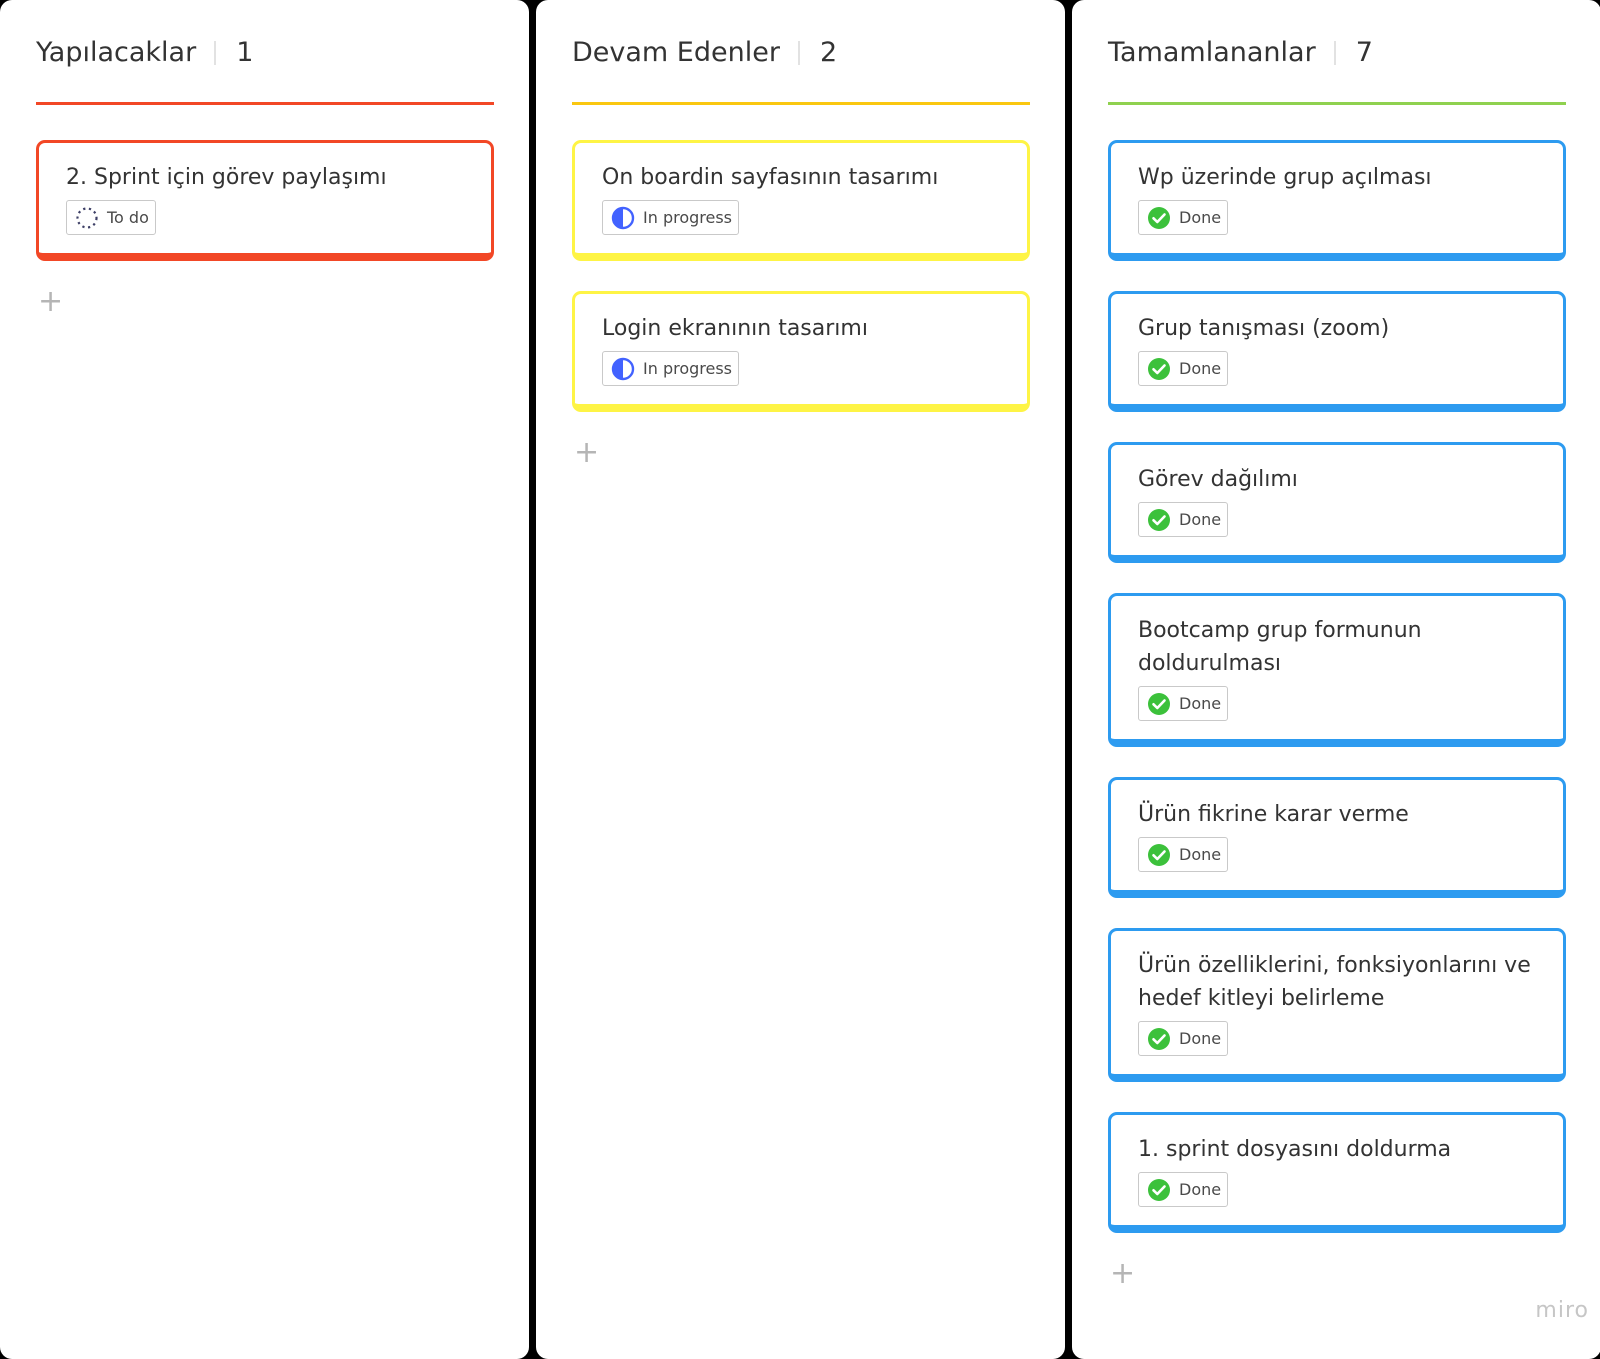  I want to click on status-label: To do, so click(128, 217).